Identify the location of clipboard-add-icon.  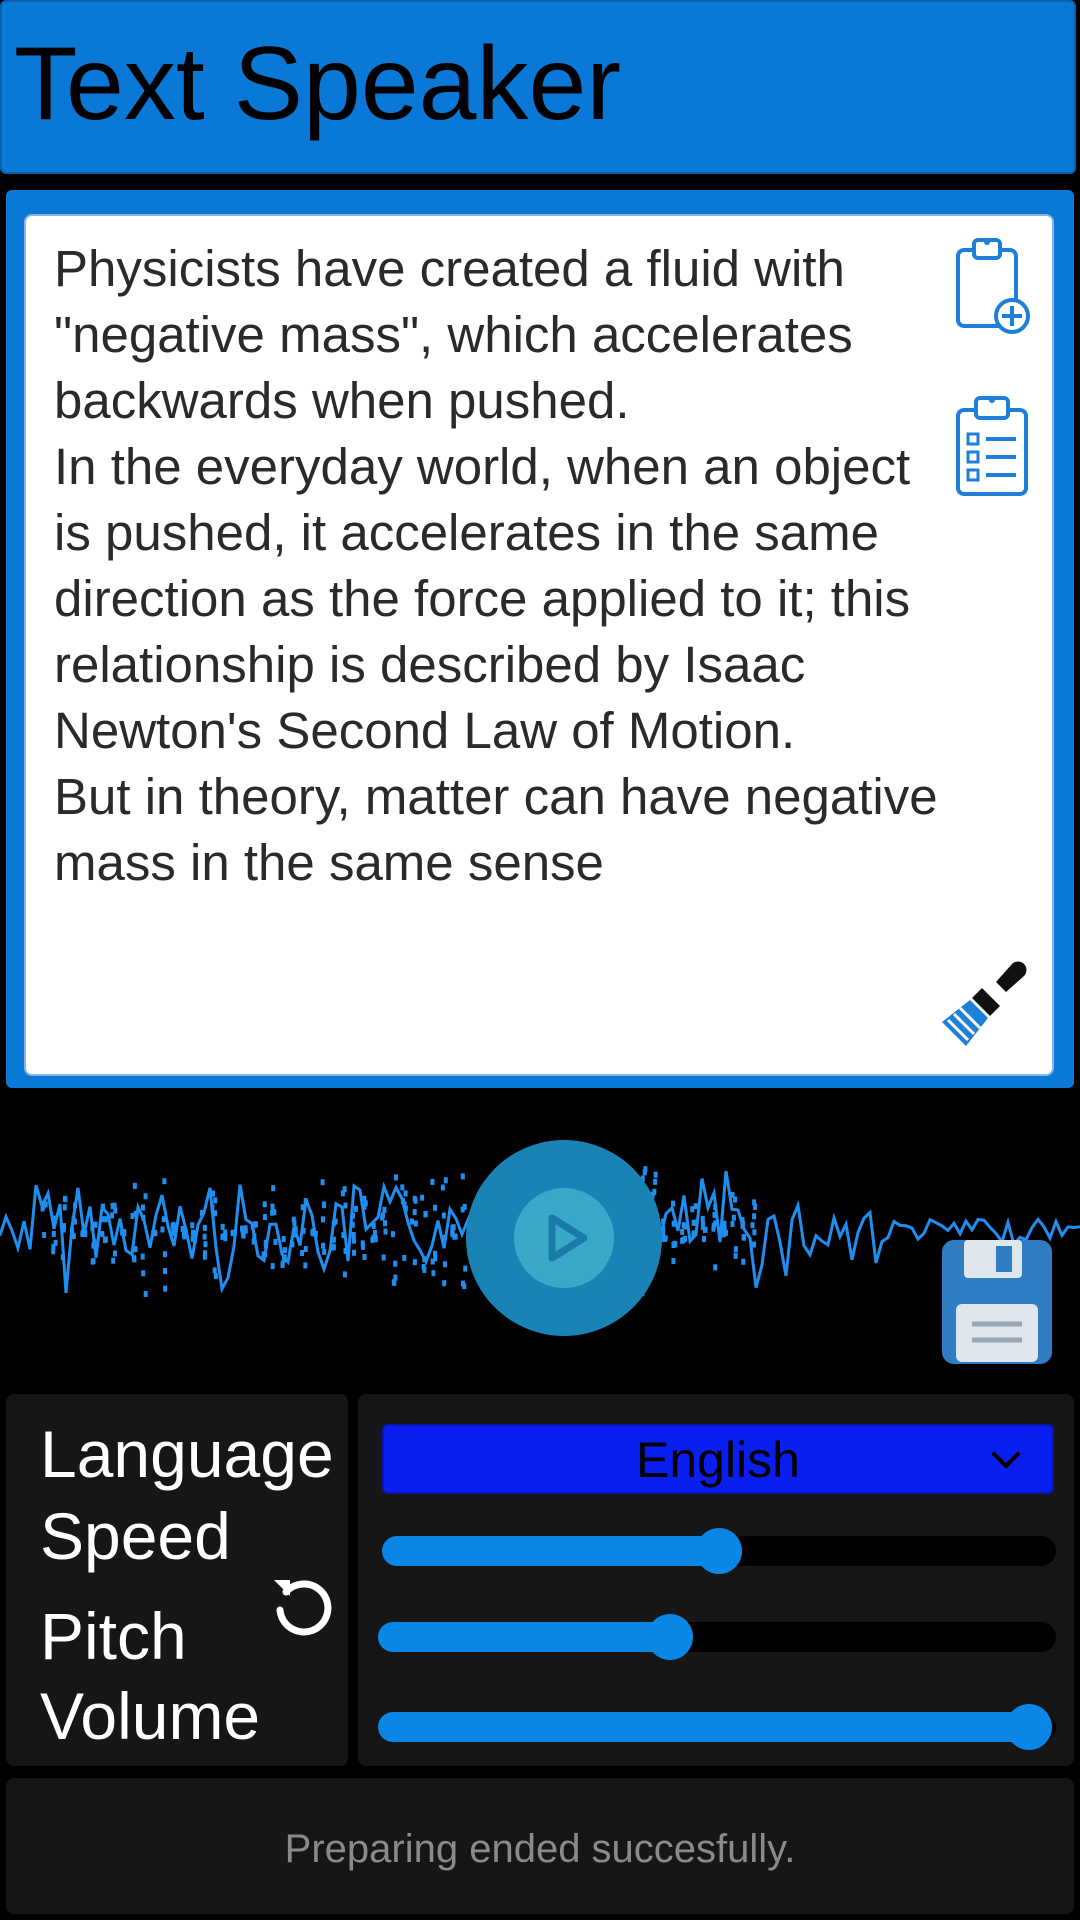
(992, 284).